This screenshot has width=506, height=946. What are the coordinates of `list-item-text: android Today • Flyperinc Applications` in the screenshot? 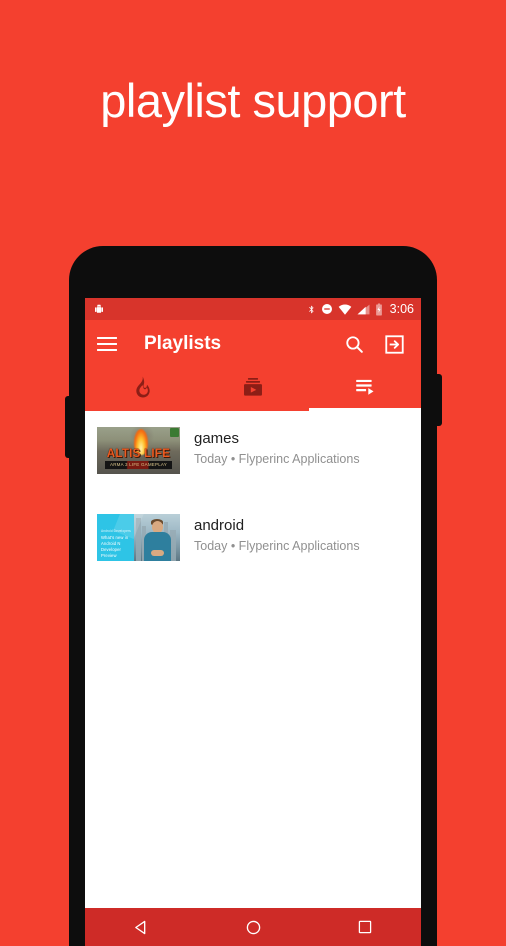 It's located at (277, 534).